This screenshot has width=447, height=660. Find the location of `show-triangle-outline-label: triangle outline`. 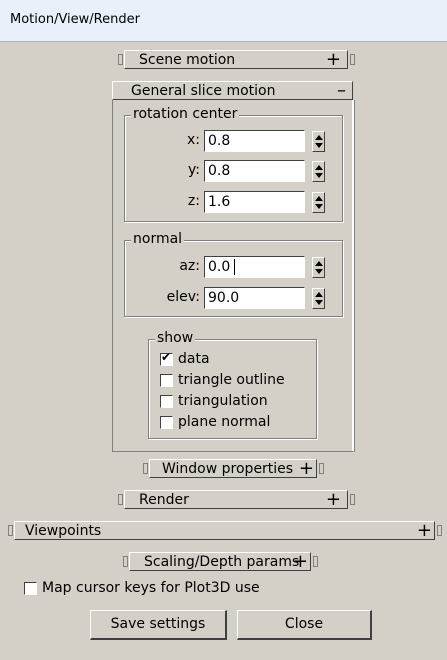

show-triangle-outline-label: triangle outline is located at coordinates (231, 380).